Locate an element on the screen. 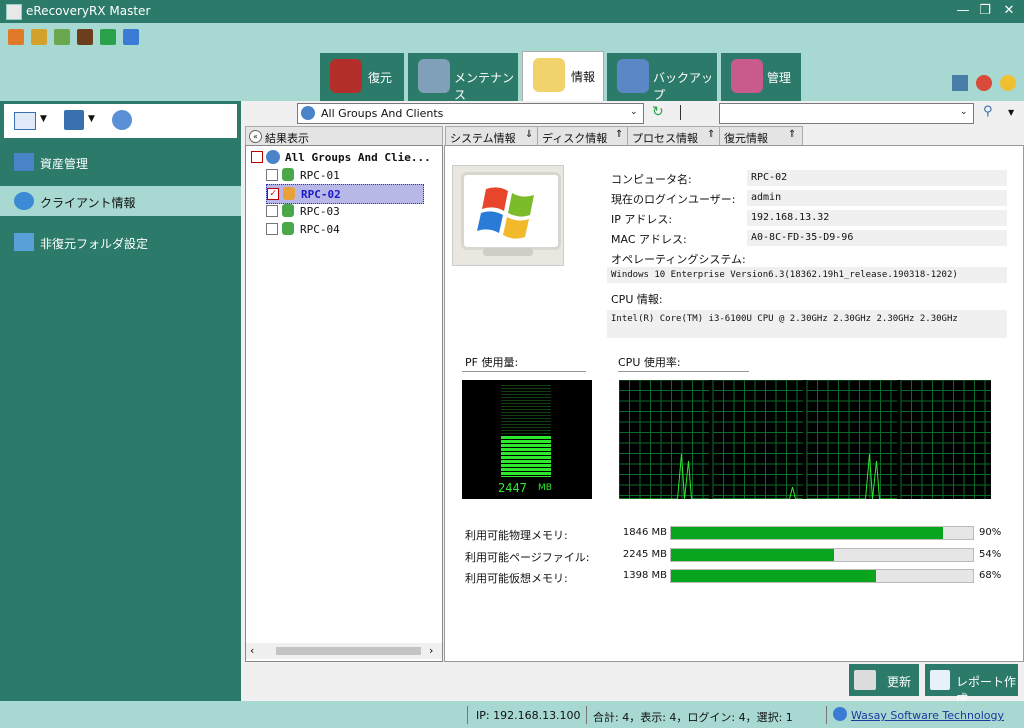 This screenshot has width=1024, height=728. window-title: eRecoveryRX Master is located at coordinates (88, 11).